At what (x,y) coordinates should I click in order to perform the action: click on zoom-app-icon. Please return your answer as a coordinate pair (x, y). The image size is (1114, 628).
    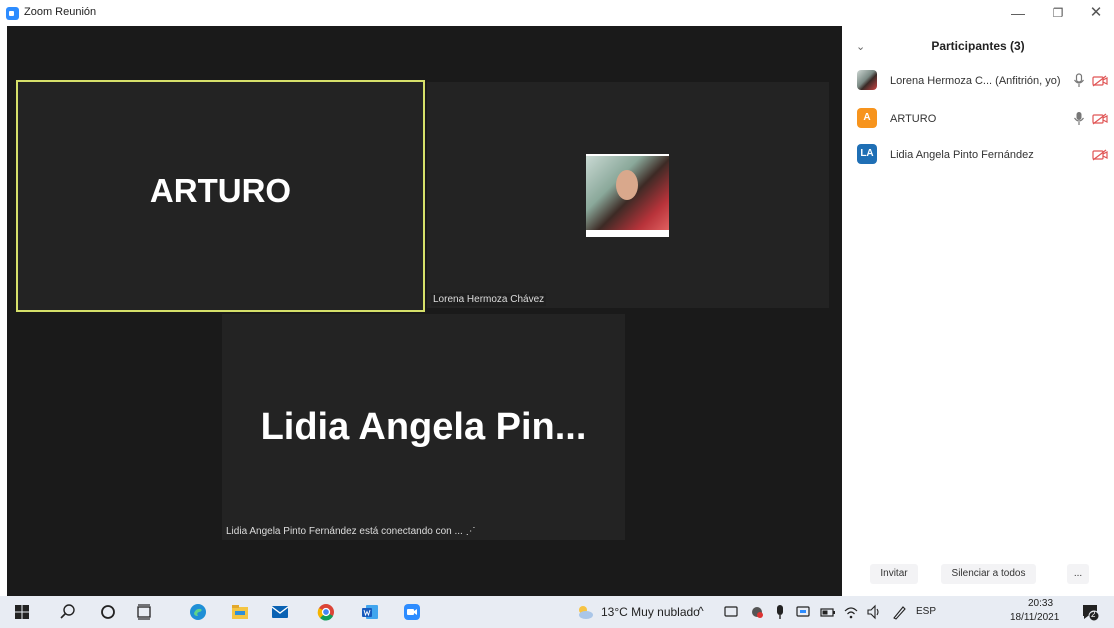
    Looking at the image, I should click on (12, 13).